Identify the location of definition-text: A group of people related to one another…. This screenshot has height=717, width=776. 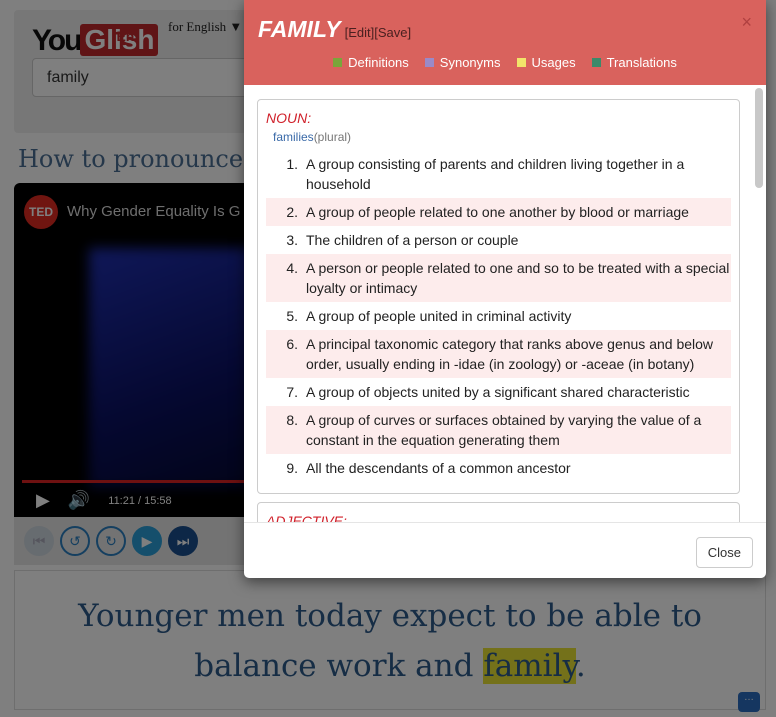
(497, 212).